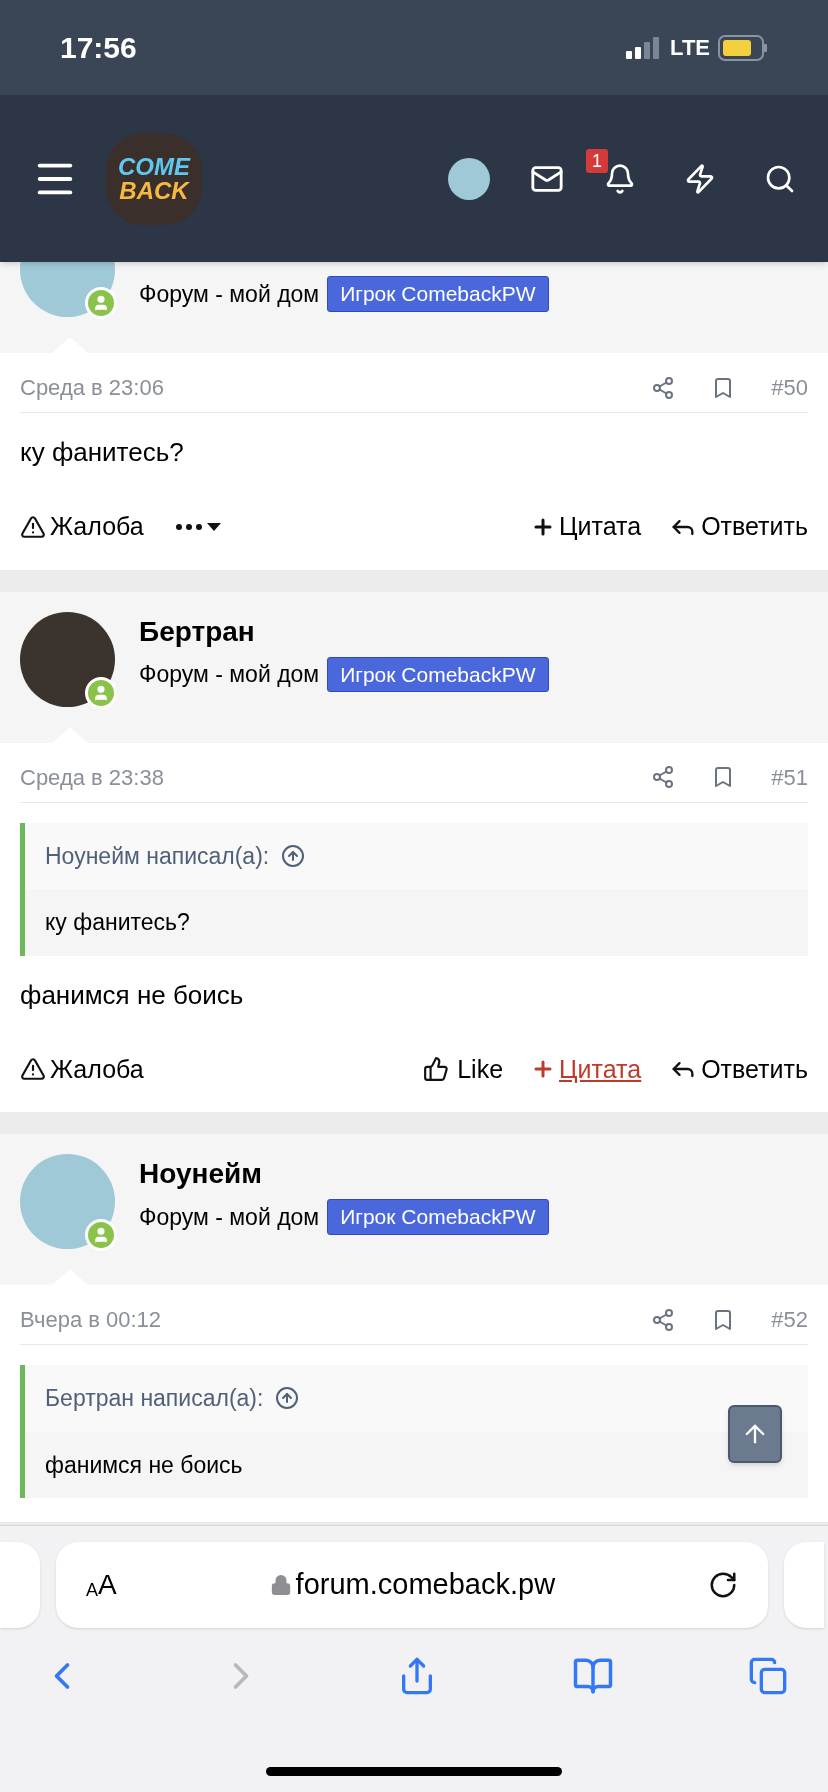  I want to click on like-button: Like, so click(463, 1069).